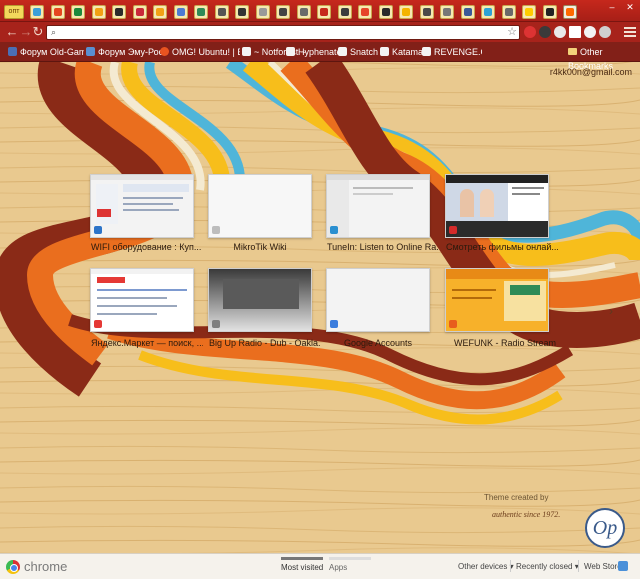  Describe the element at coordinates (46, 566) in the screenshot. I see `brand-text: chrome` at that location.